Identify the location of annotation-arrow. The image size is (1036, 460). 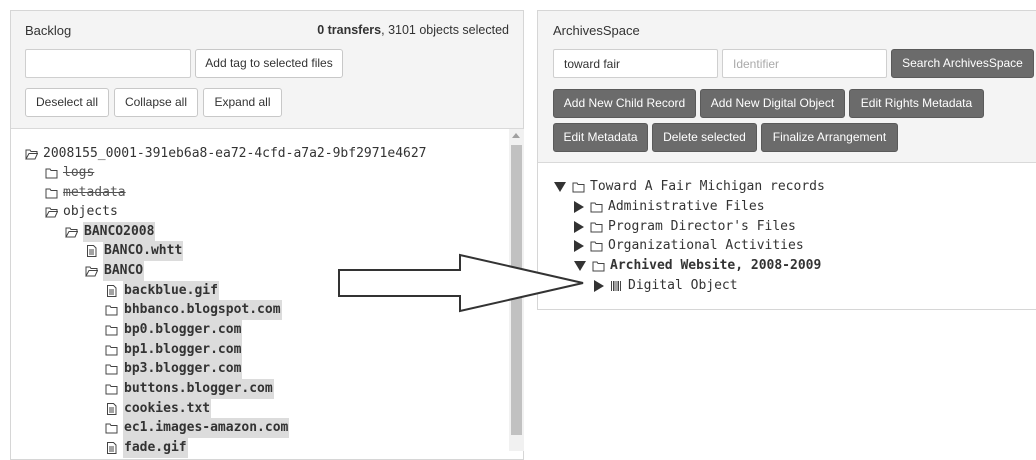
(461, 283).